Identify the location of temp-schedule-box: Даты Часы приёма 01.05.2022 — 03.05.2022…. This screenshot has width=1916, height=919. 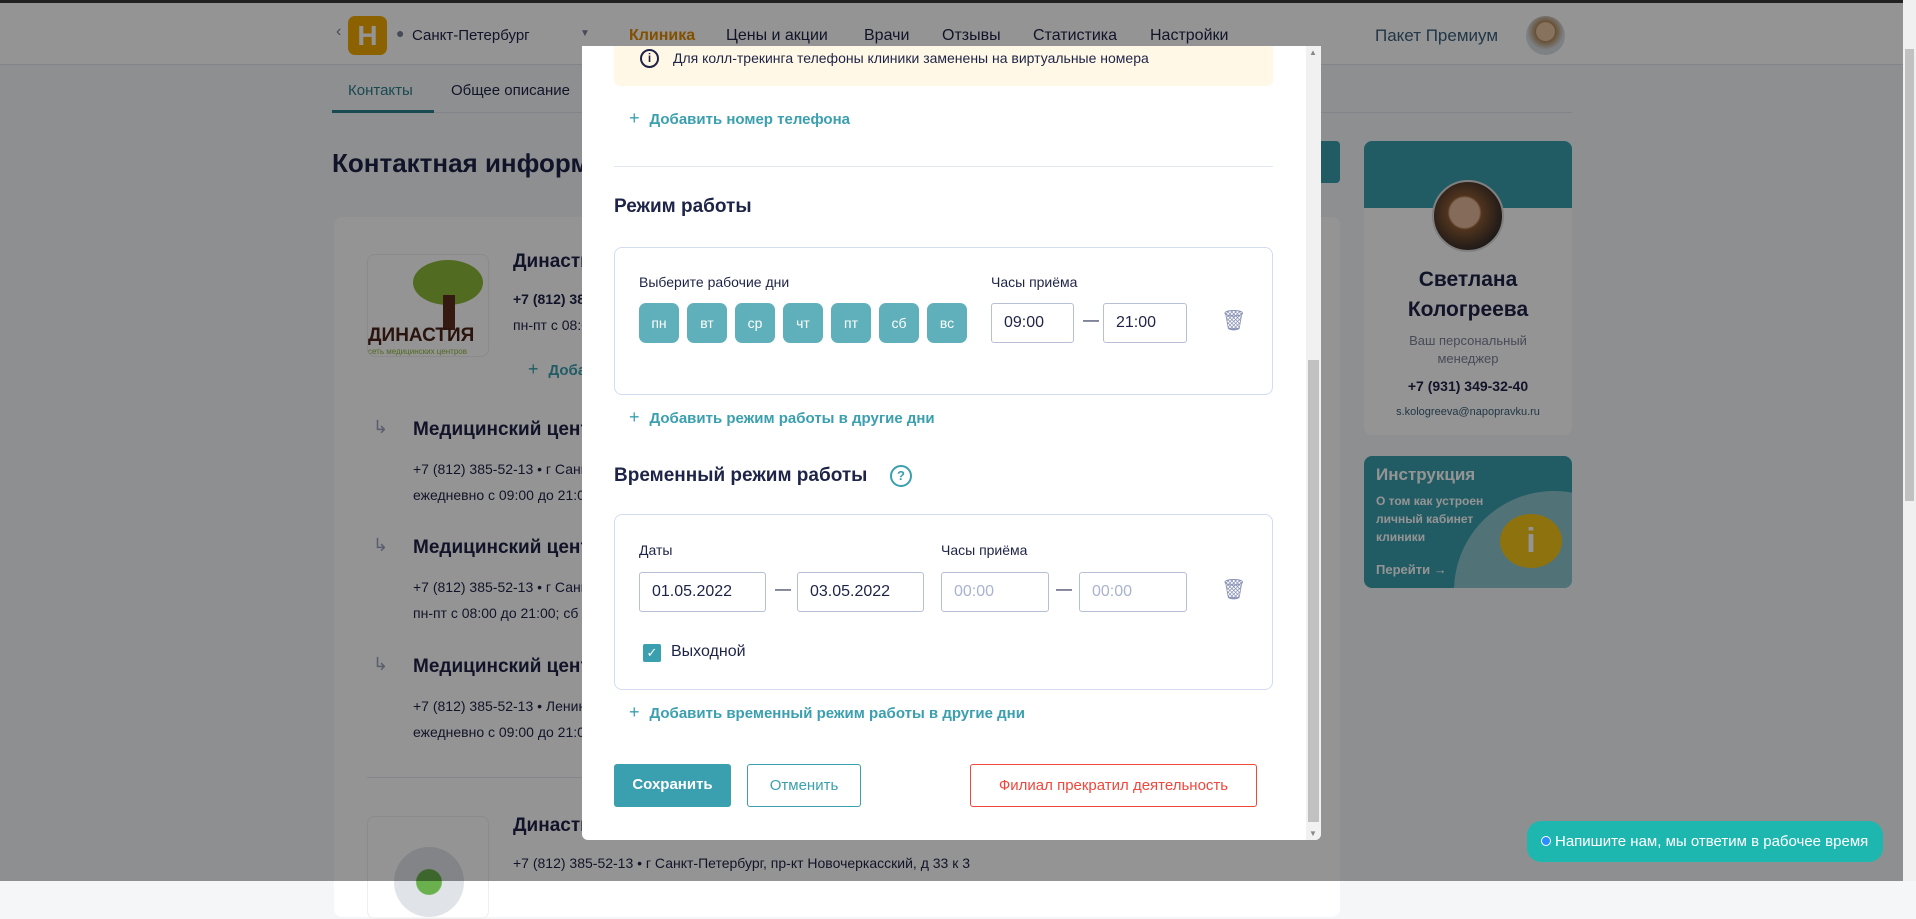
(943, 602).